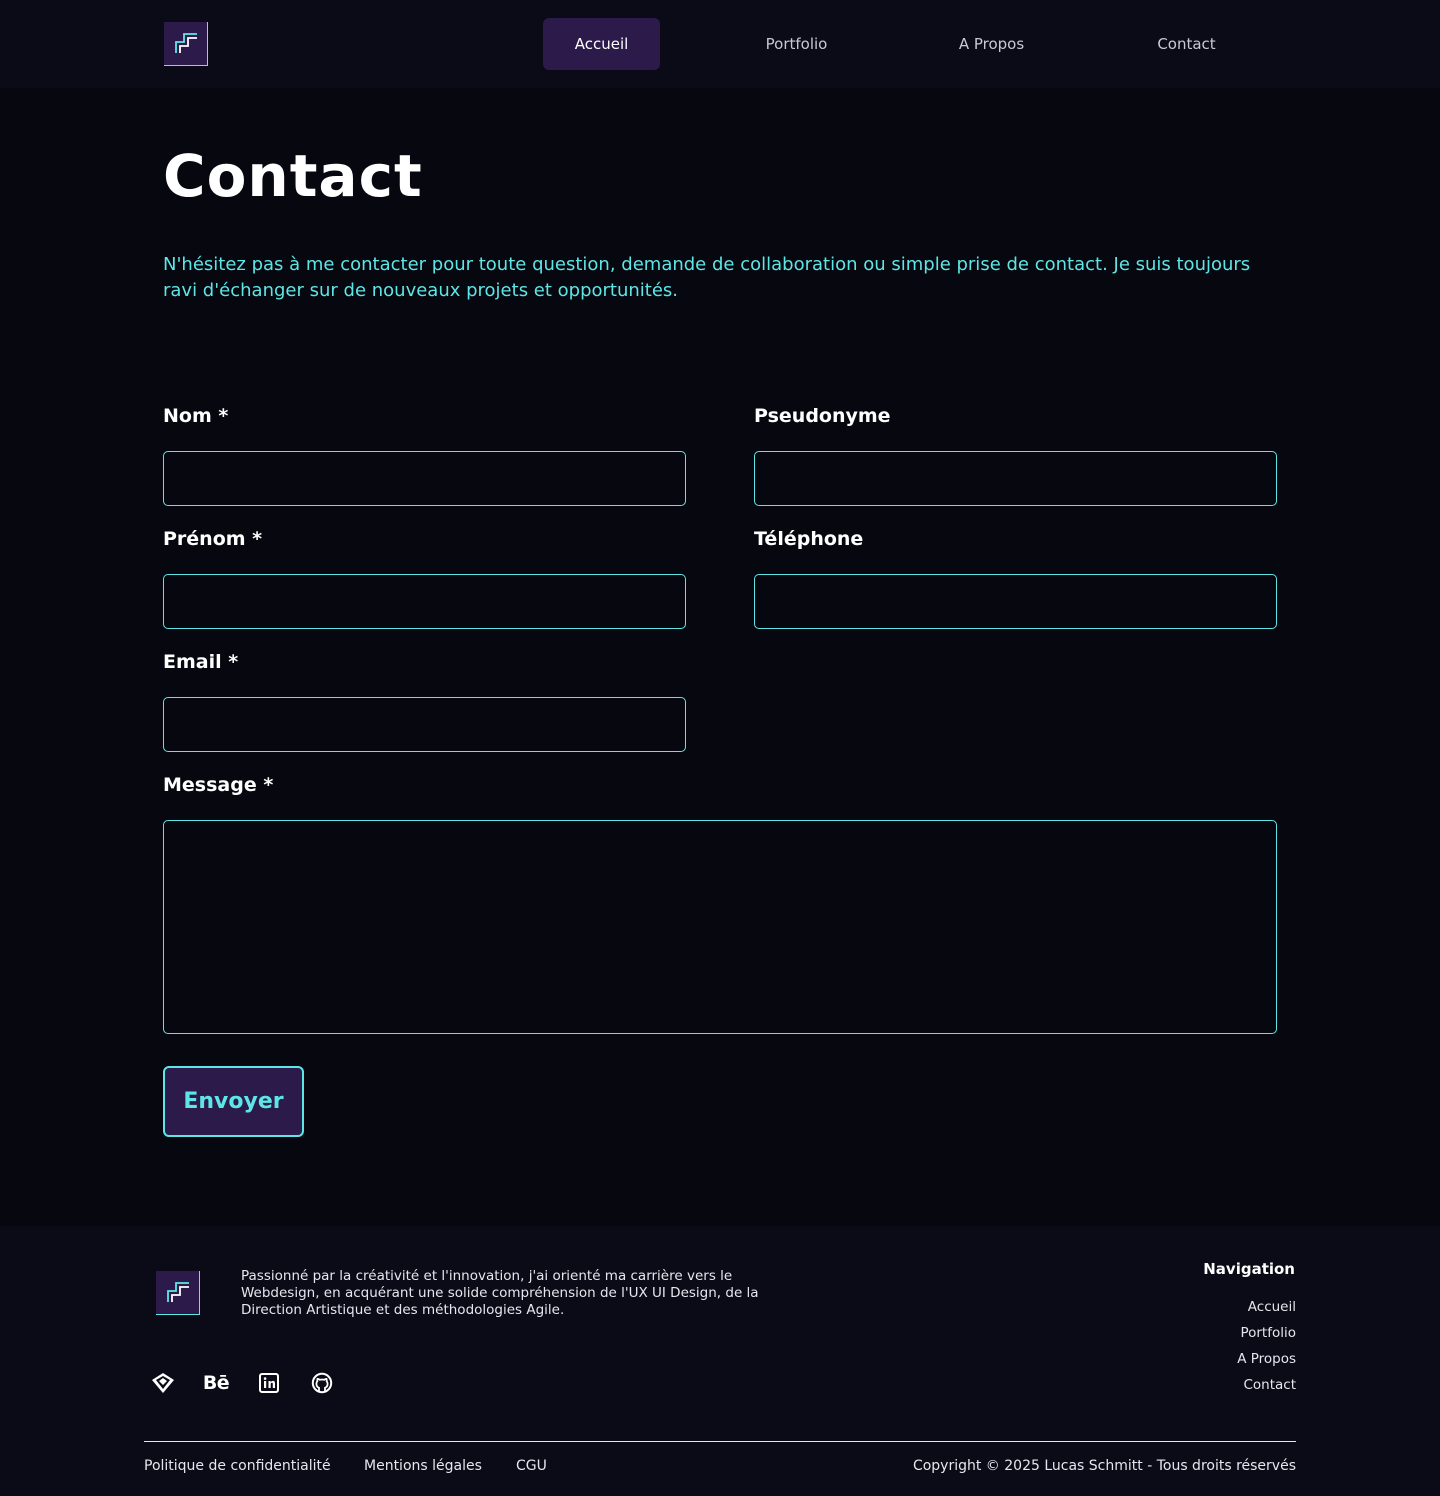 This screenshot has width=1440, height=1496. I want to click on message-textarea, so click(720, 927).